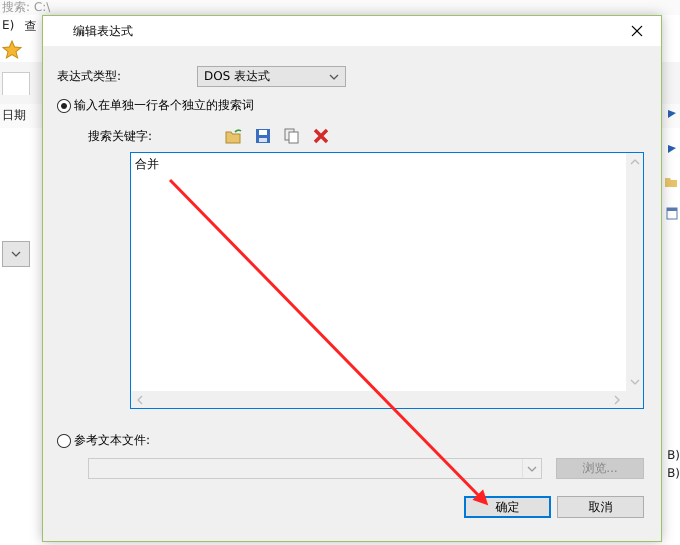 The image size is (680, 545). Describe the element at coordinates (103, 31) in the screenshot. I see `dialog-title: 编辑表达式` at that location.